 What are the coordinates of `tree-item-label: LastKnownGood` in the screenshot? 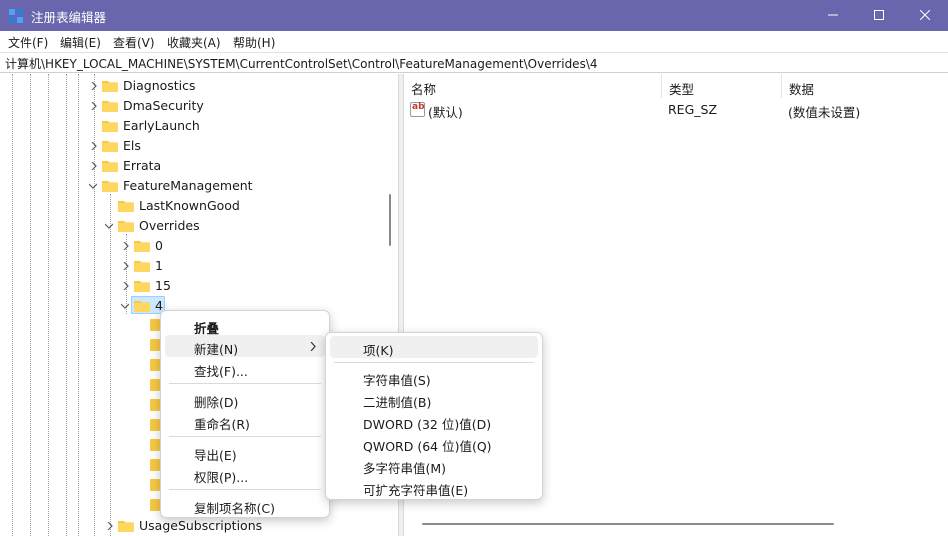 It's located at (189, 205).